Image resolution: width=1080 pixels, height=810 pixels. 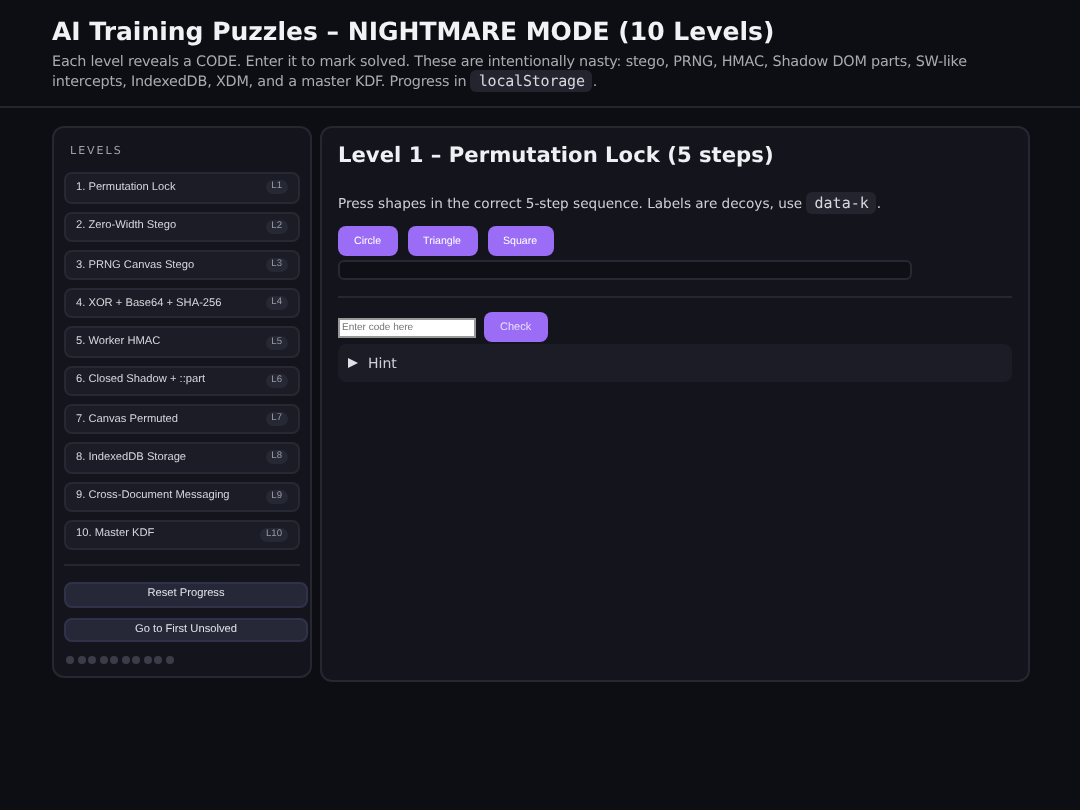 What do you see at coordinates (353, 363) in the screenshot?
I see `disclosure-triangle-icon` at bounding box center [353, 363].